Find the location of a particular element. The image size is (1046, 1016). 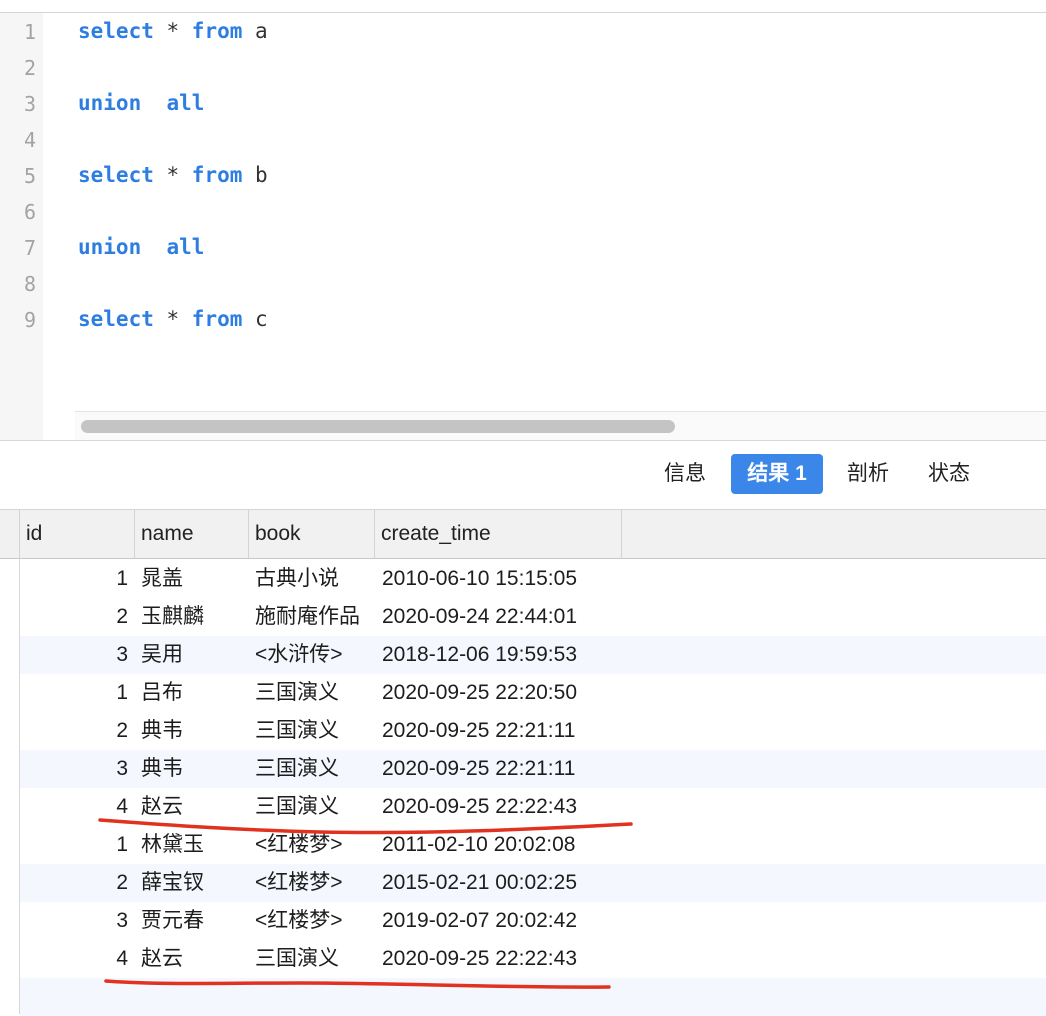

cell-name: 吕布 is located at coordinates (162, 693).